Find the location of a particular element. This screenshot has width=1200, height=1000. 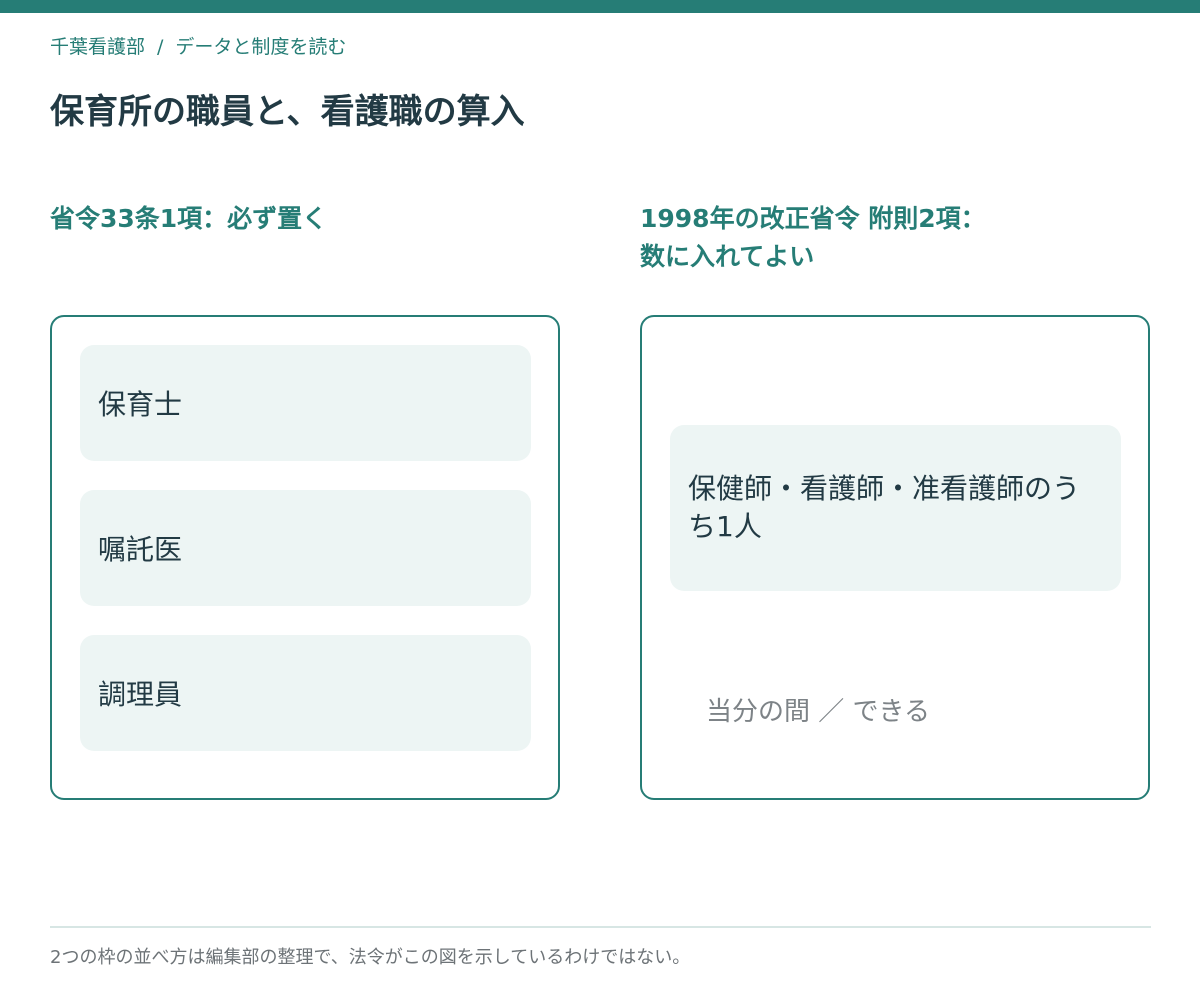

staff-item-childcare-worker: 保育士 is located at coordinates (305, 403).